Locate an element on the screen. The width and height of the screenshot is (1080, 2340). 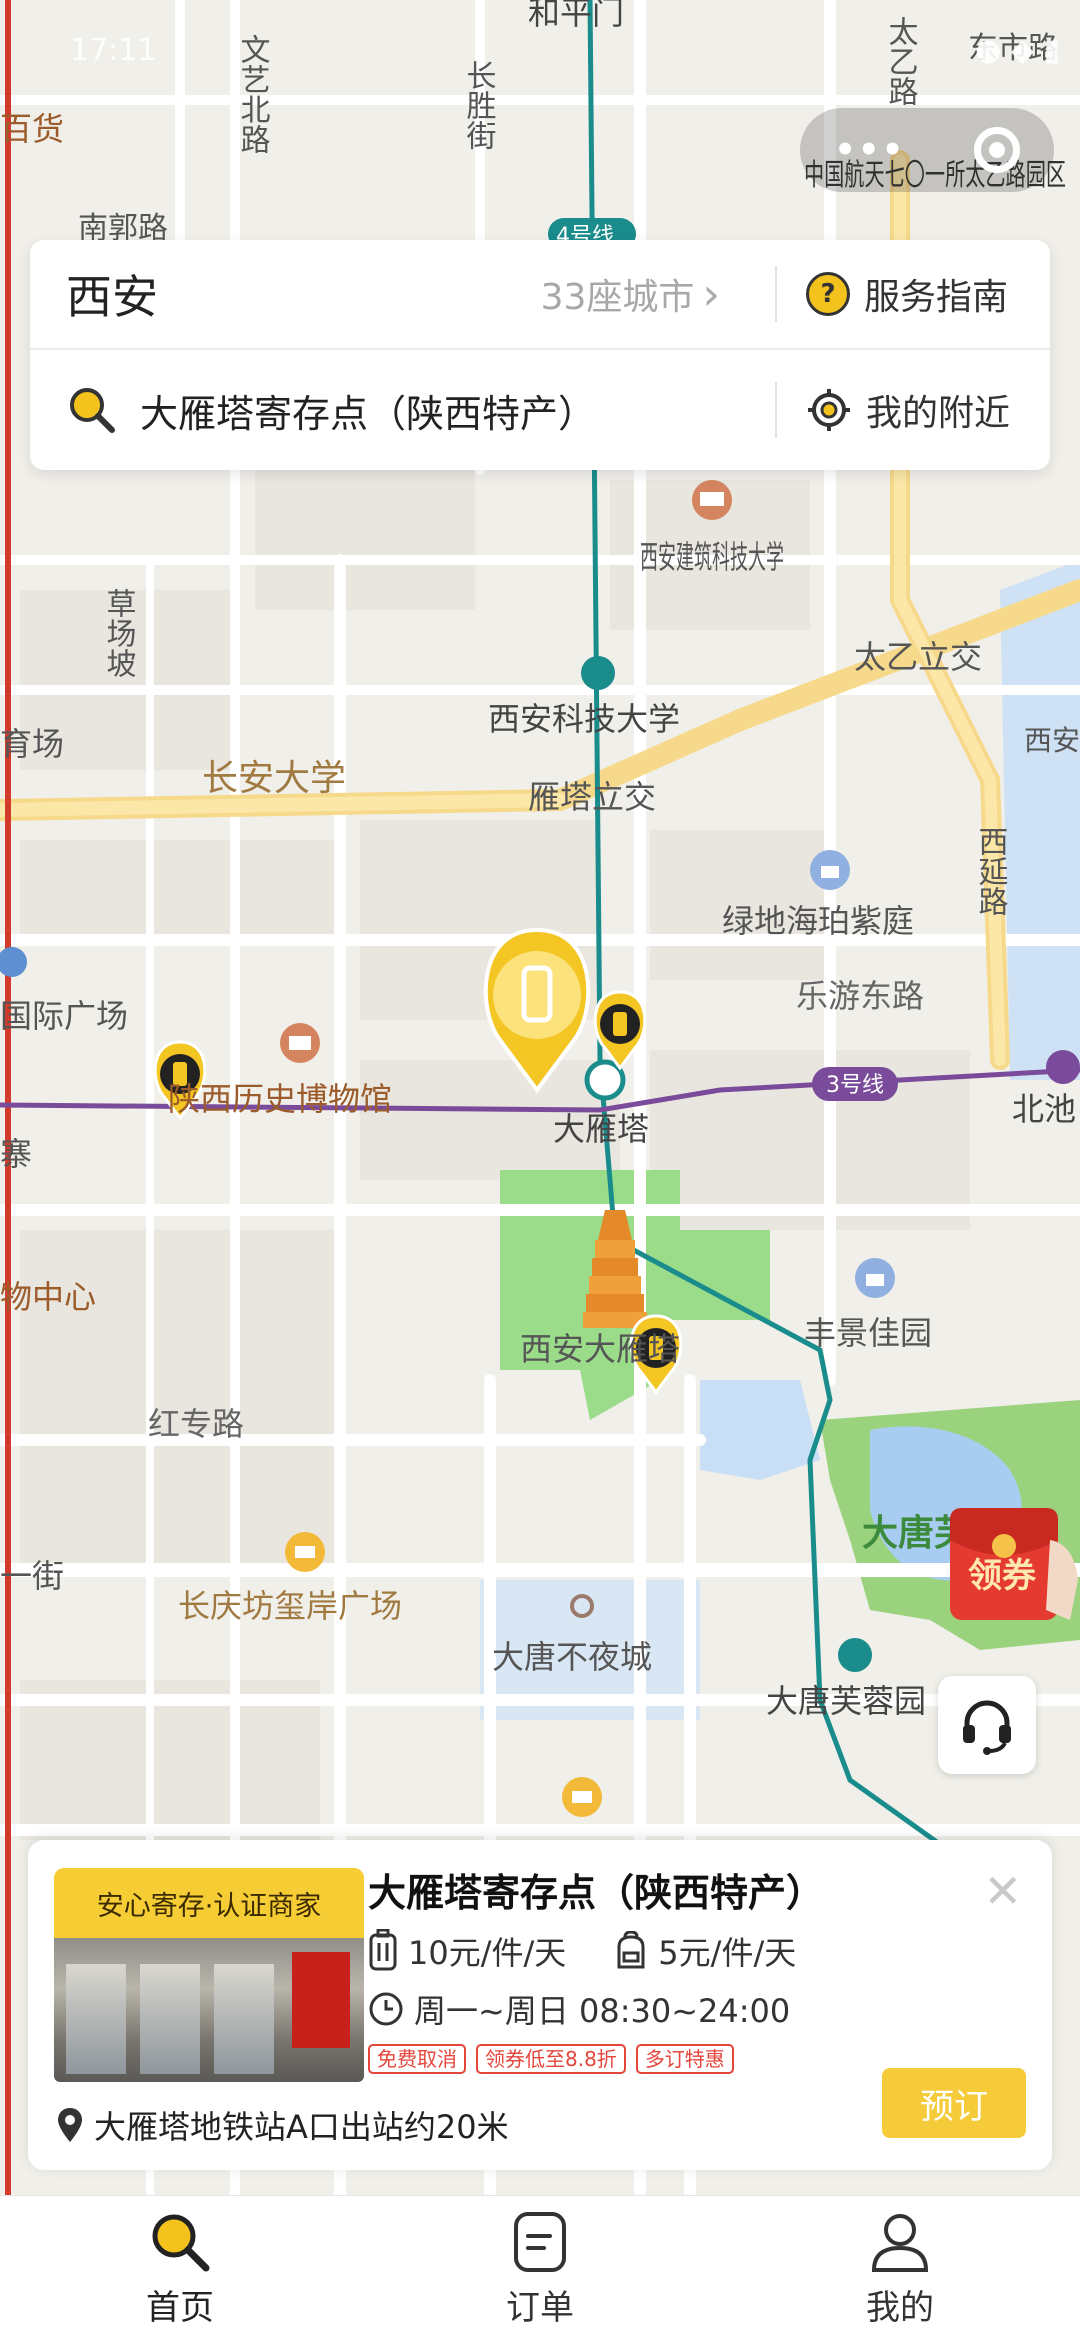
price-row: 10元/件/天 5元/件/天 is located at coordinates (582, 1951).